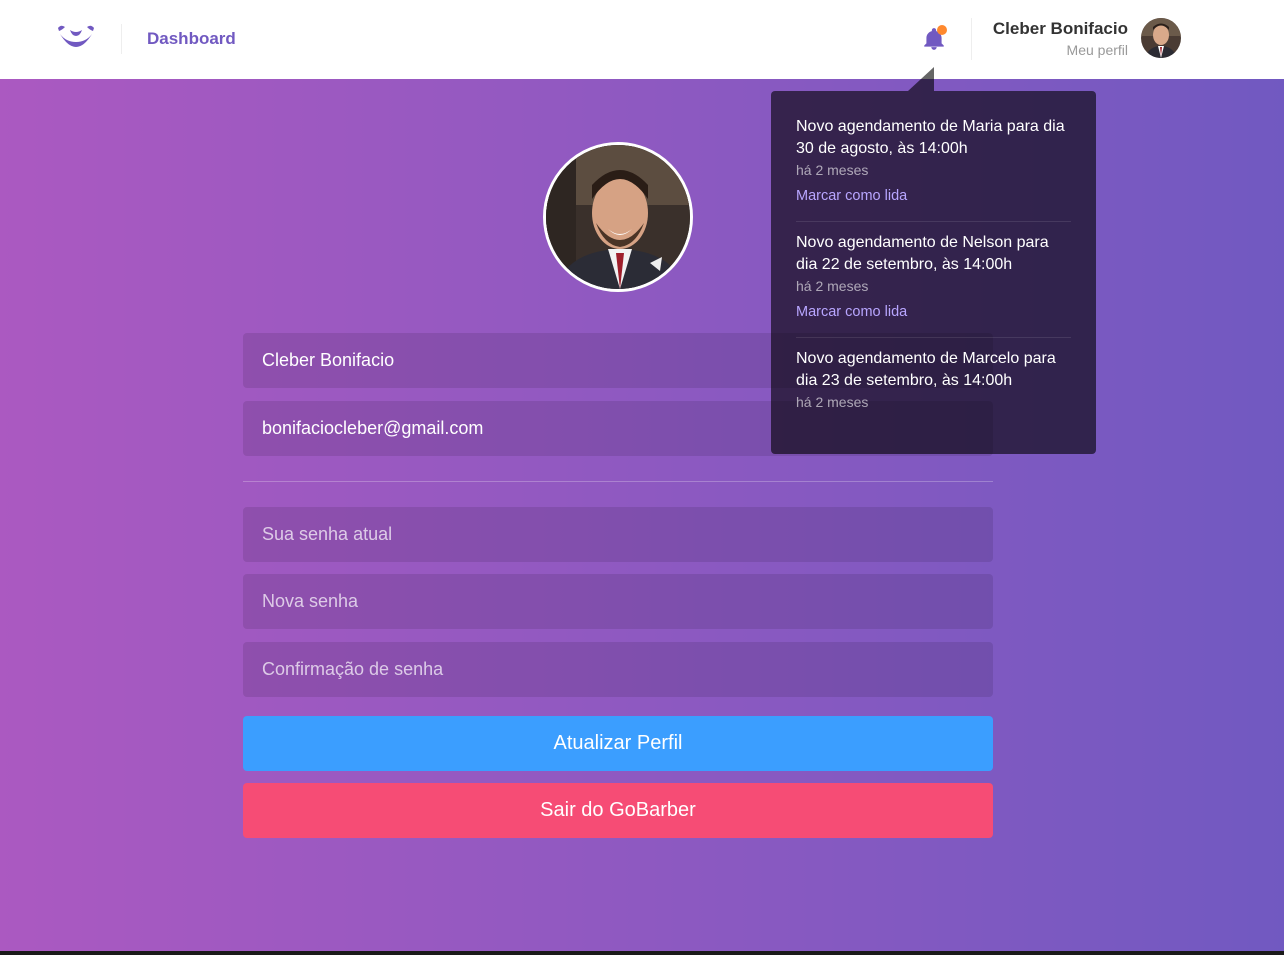  I want to click on mustache-logo-icon, so click(76, 39).